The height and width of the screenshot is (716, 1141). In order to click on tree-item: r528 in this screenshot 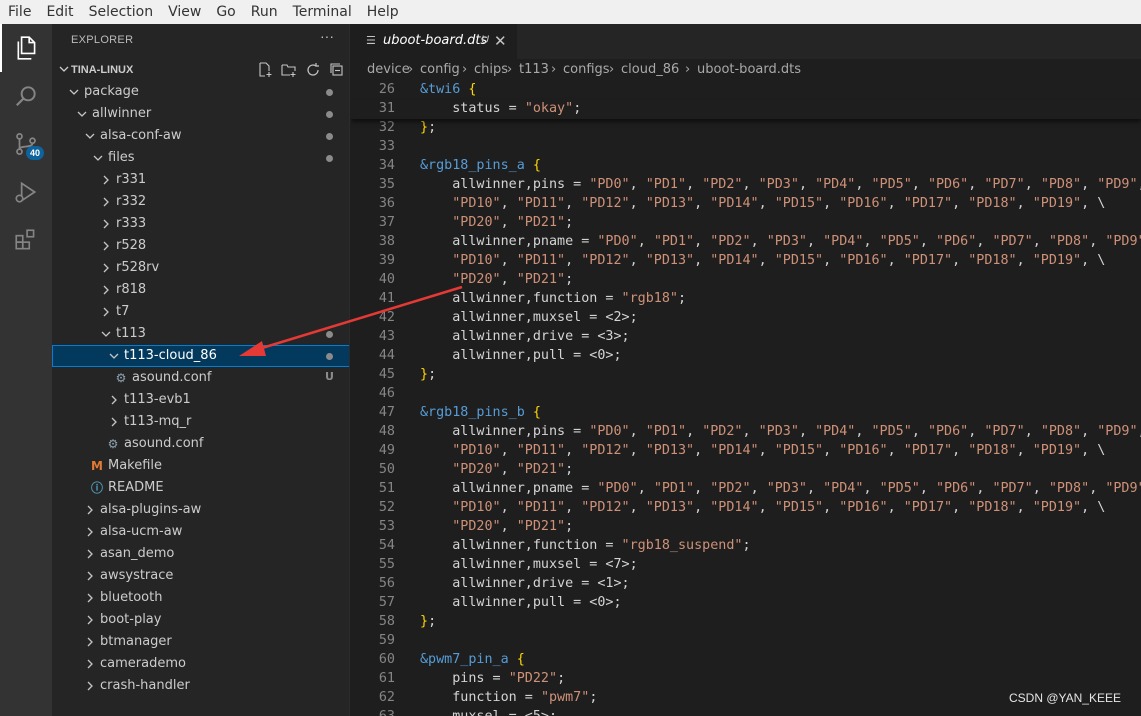, I will do `click(200, 246)`.